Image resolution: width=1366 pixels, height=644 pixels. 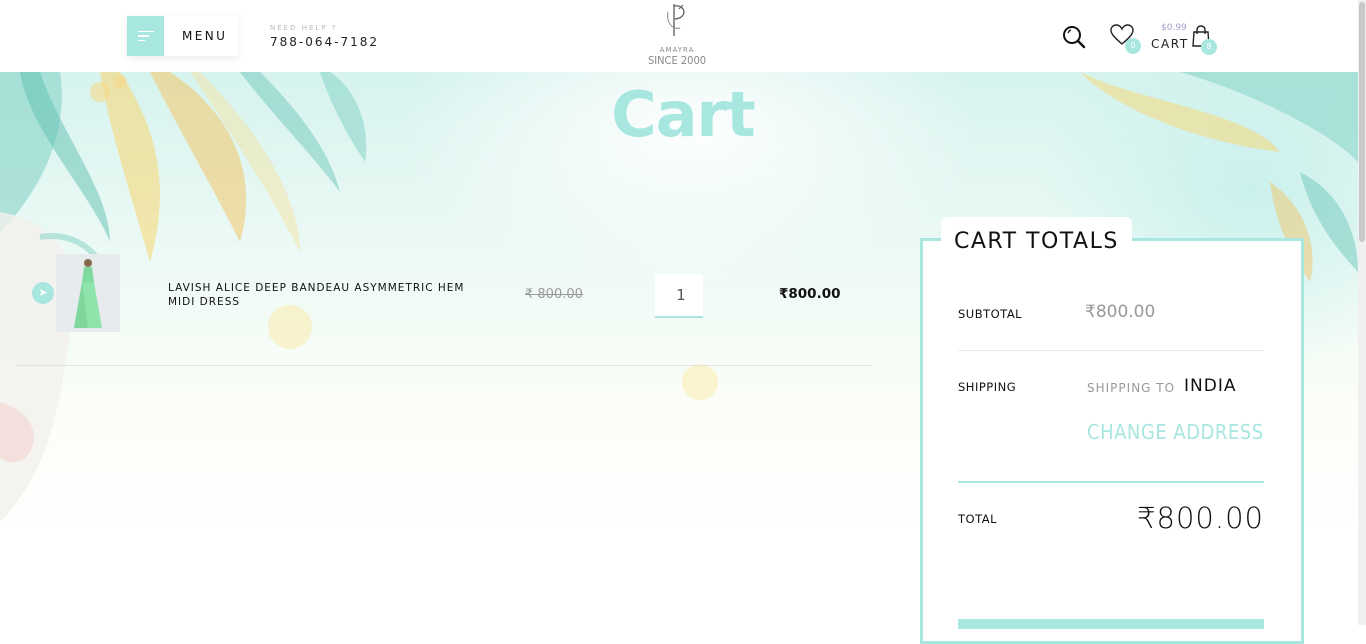 What do you see at coordinates (1362, 122) in the screenshot?
I see `scrollbar-thumb` at bounding box center [1362, 122].